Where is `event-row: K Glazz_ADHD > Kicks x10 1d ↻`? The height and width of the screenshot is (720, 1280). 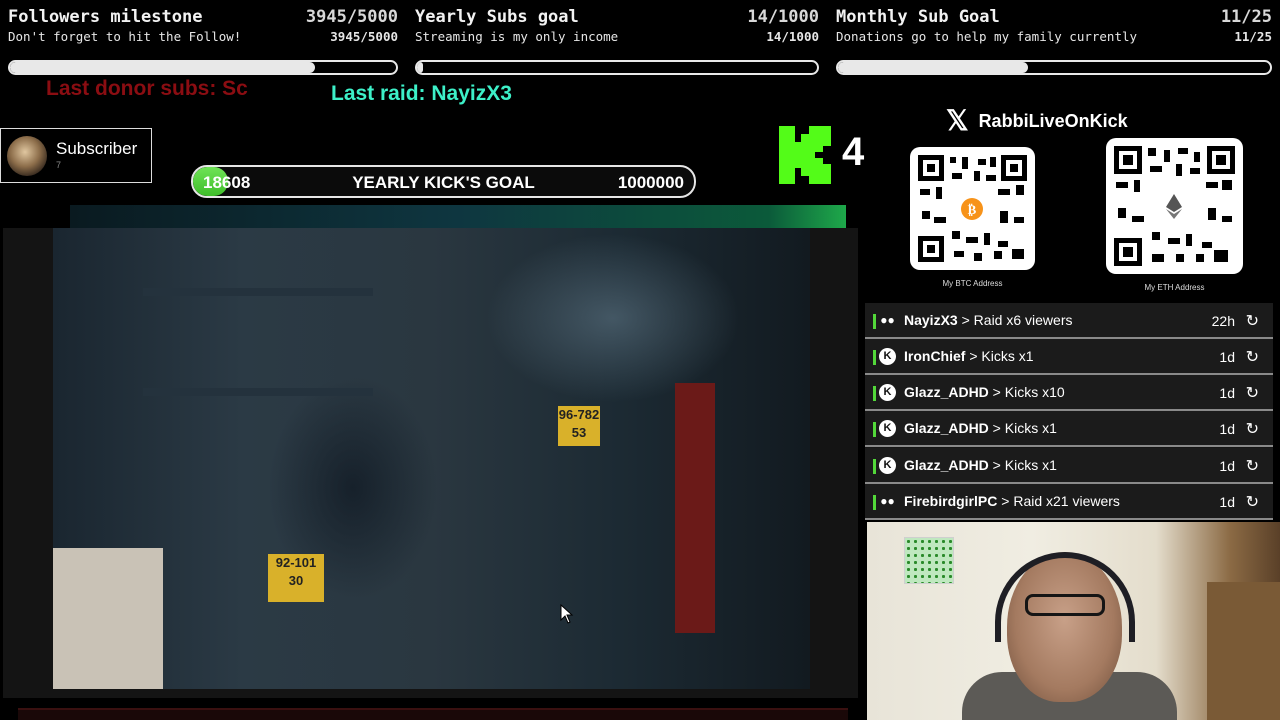 event-row: K Glazz_ADHD > Kicks x10 1d ↻ is located at coordinates (1069, 393).